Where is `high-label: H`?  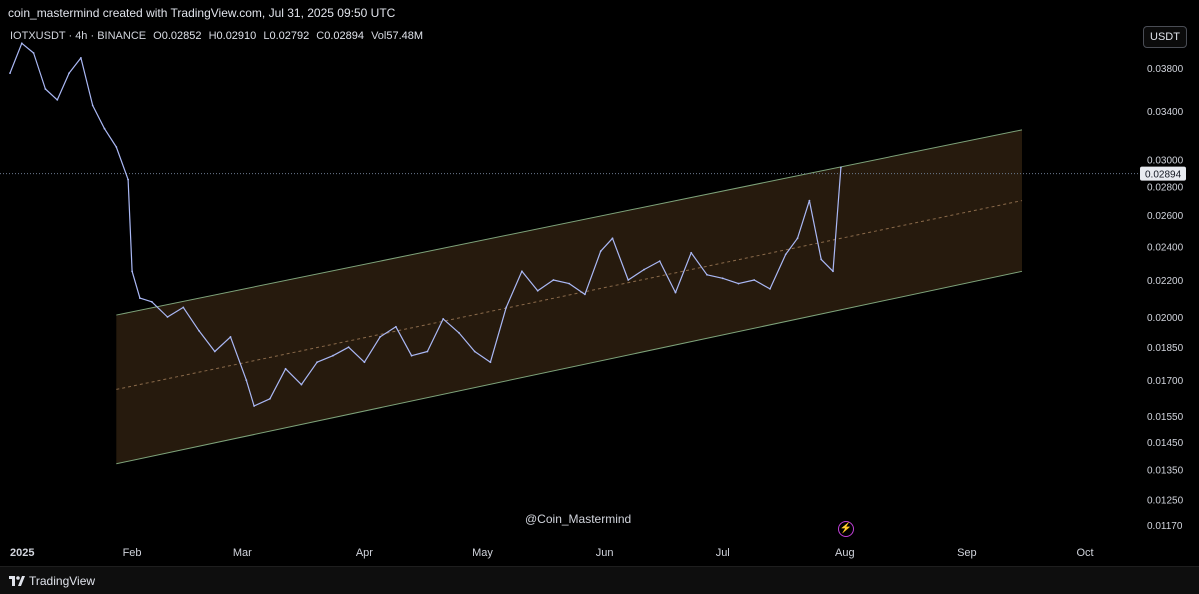 high-label: H is located at coordinates (212, 36).